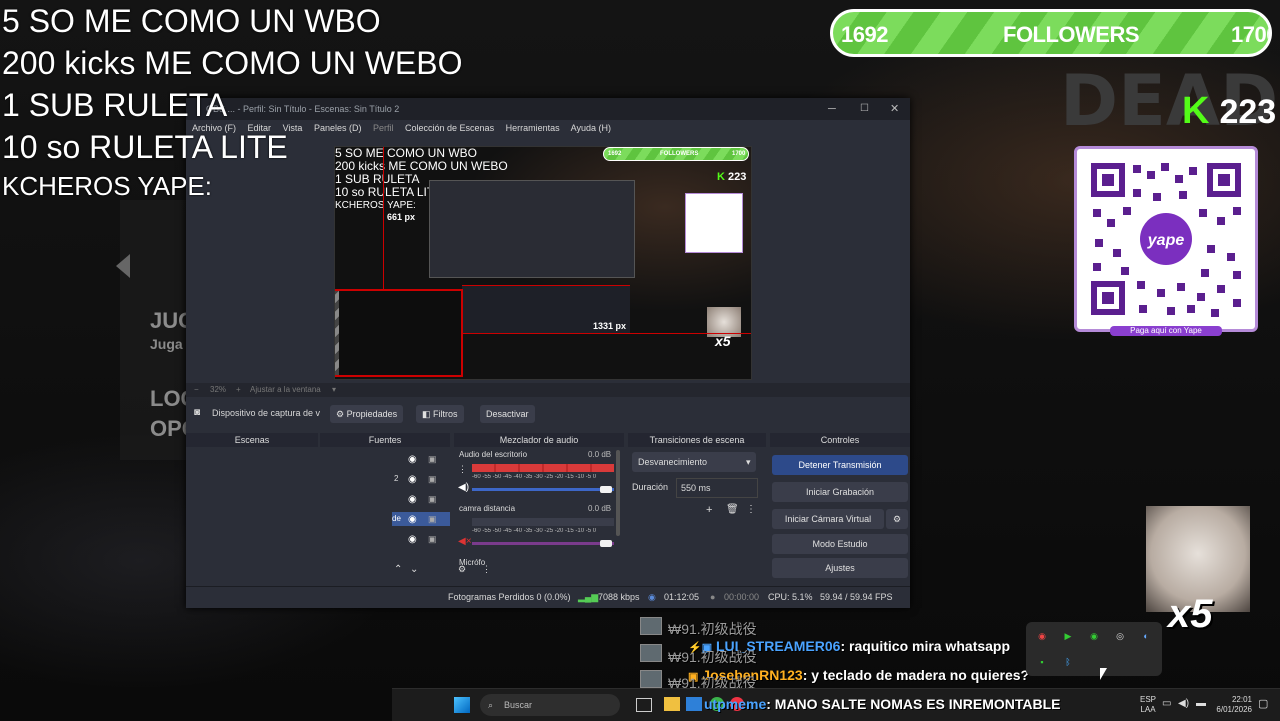 This screenshot has height=721, width=1280. I want to click on file-explorer-icon, so click(672, 704).